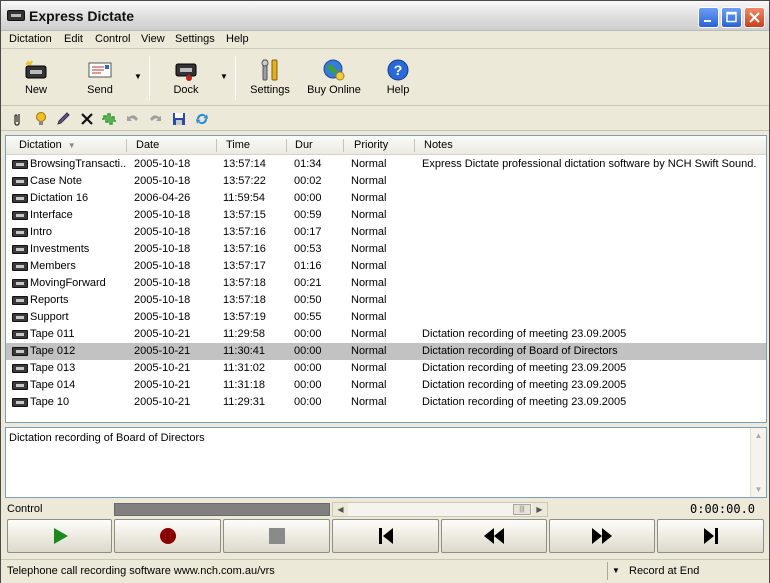 This screenshot has height=583, width=770. I want to click on skip-to-start-button, so click(385, 536).